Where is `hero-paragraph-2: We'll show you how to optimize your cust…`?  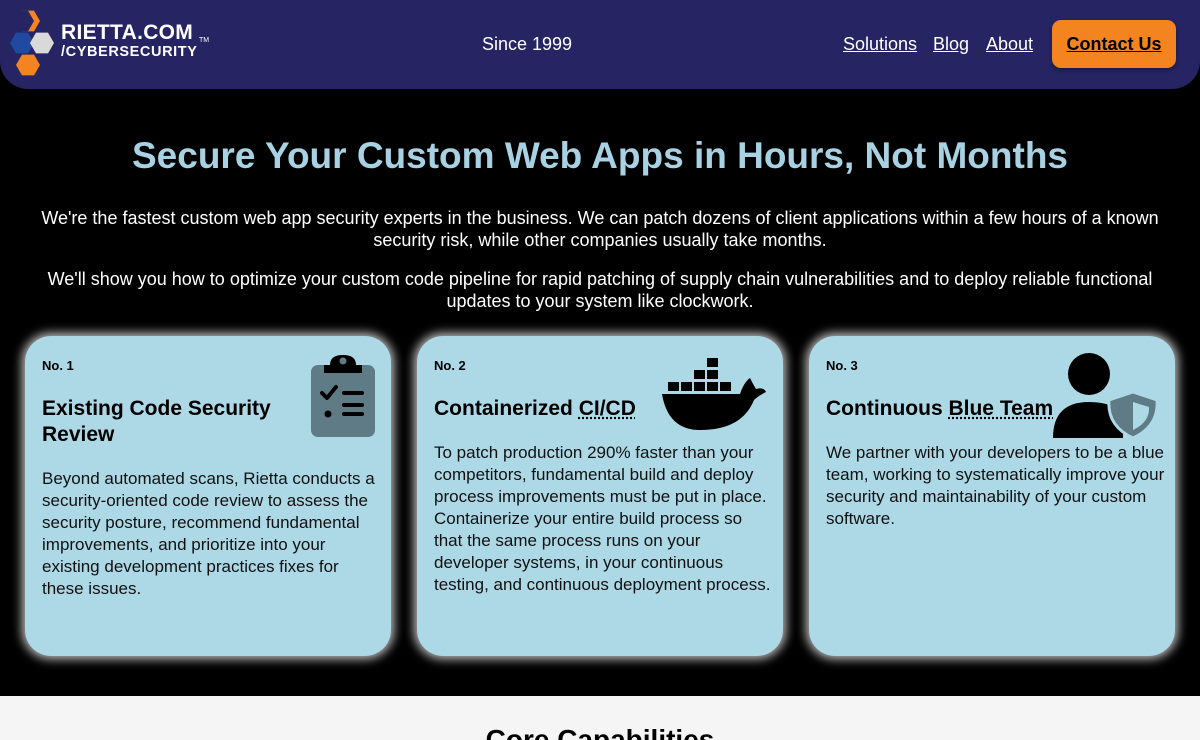 hero-paragraph-2: We'll show you how to optimize your cust… is located at coordinates (600, 290).